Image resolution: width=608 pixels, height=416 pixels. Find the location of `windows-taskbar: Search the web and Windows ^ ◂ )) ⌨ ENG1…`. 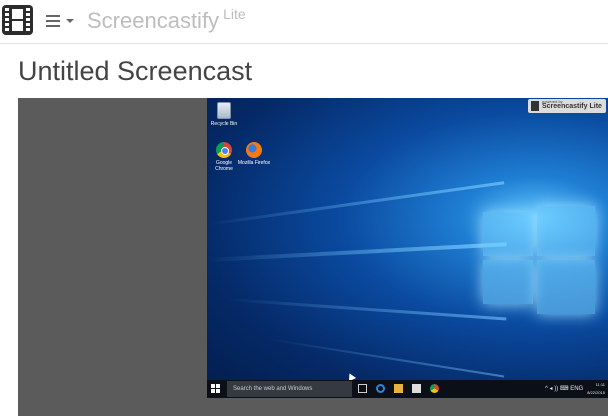

windows-taskbar: Search the web and Windows ^ ◂ )) ⌨ ENG1… is located at coordinates (407, 389).